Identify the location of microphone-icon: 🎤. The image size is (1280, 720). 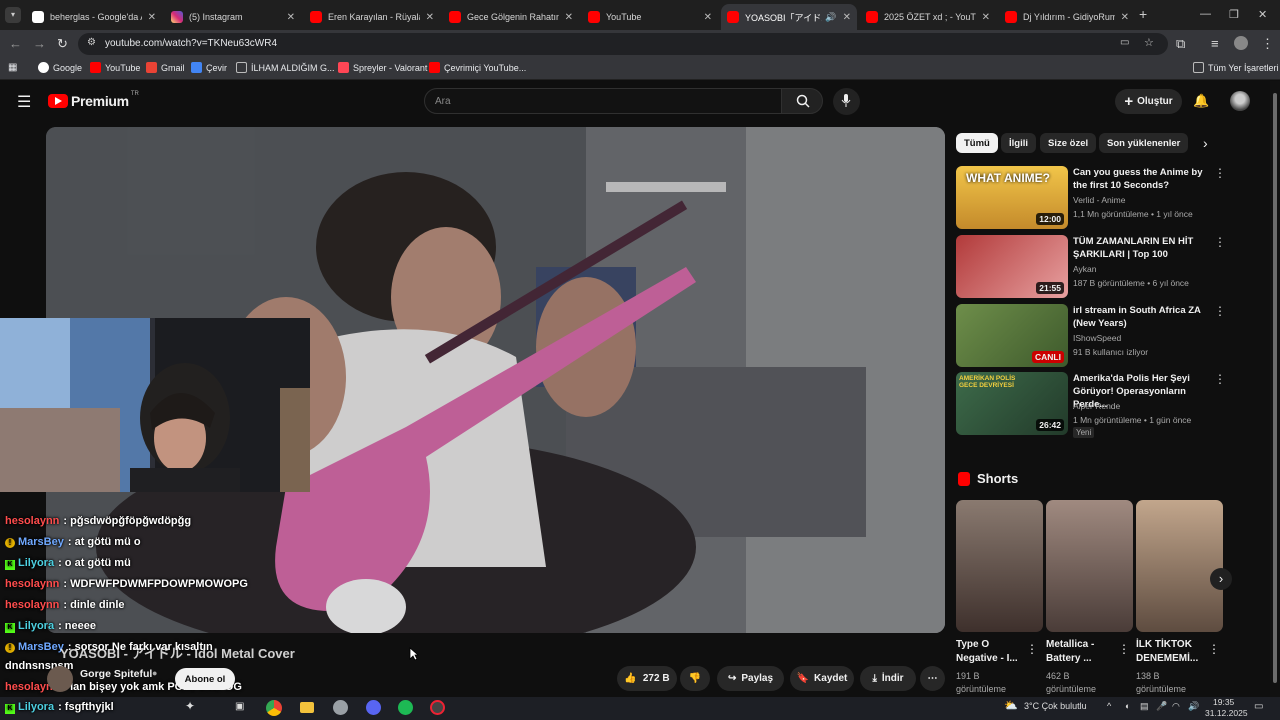
(1161, 706).